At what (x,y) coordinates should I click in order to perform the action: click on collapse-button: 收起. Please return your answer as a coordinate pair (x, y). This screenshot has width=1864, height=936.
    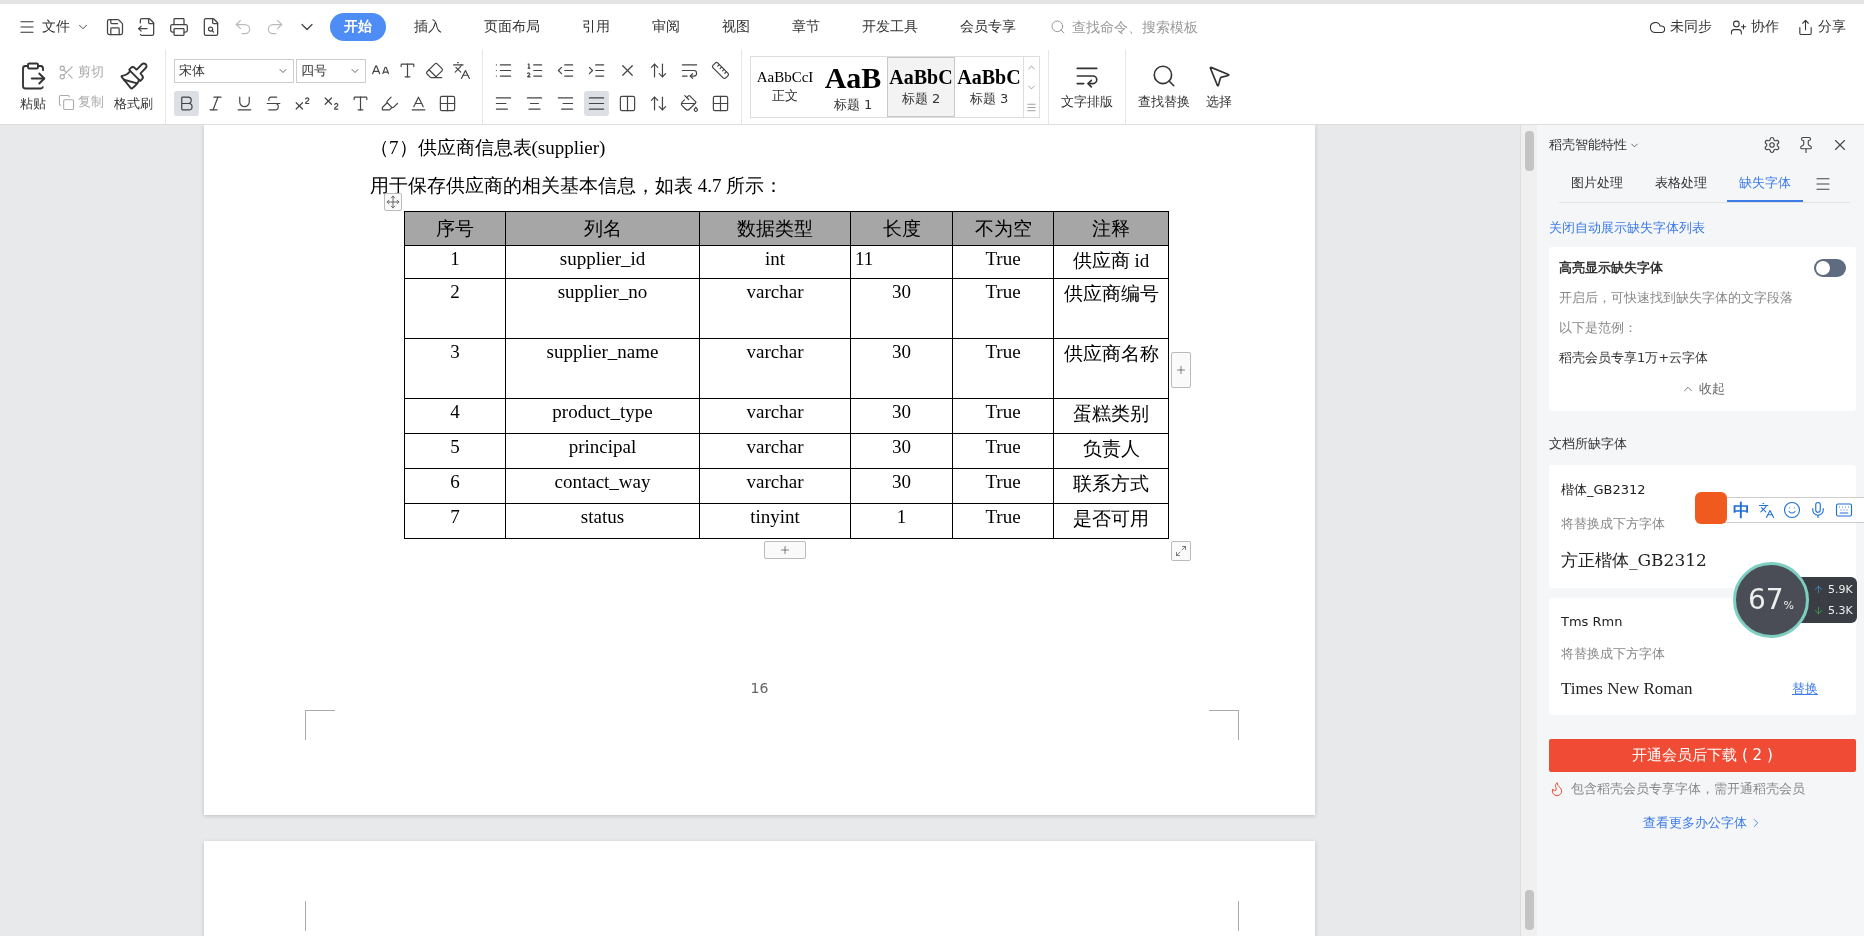
    Looking at the image, I should click on (1702, 389).